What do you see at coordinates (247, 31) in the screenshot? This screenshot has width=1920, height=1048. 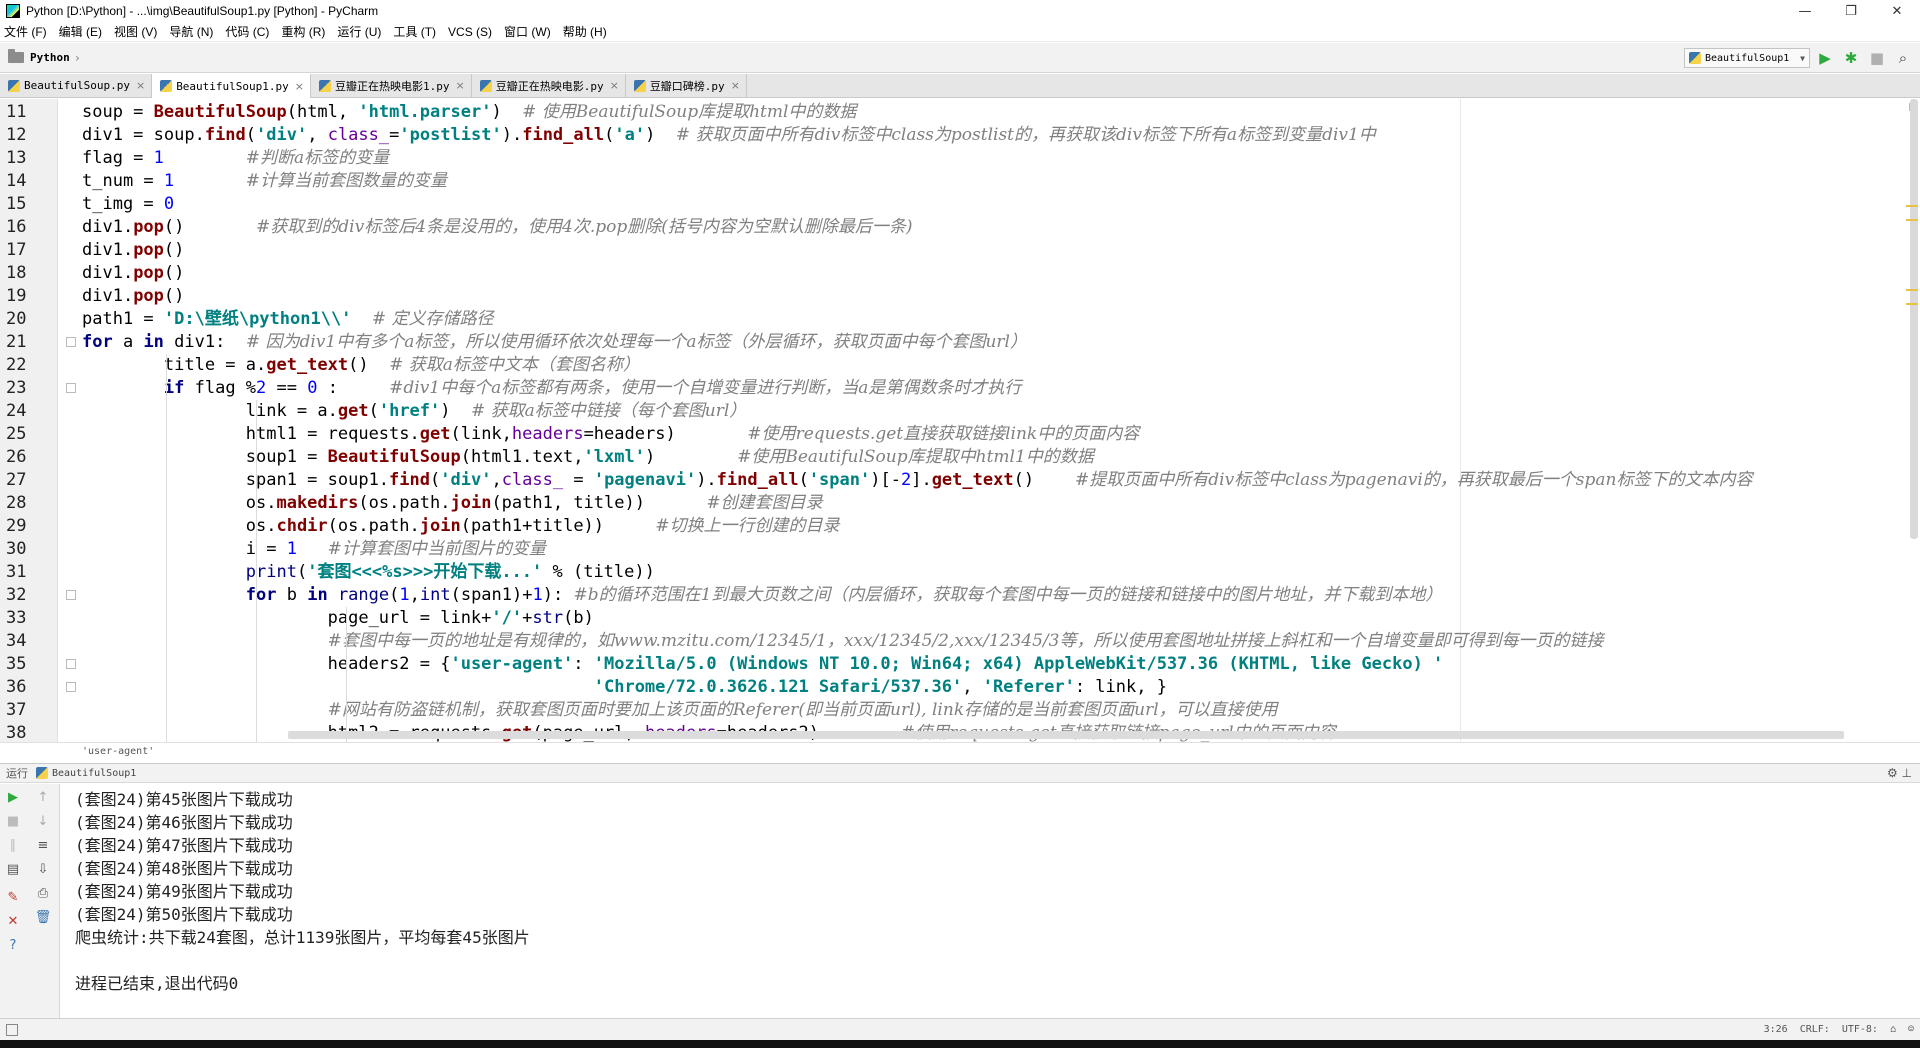 I see `menu-code: 代码 (C)` at bounding box center [247, 31].